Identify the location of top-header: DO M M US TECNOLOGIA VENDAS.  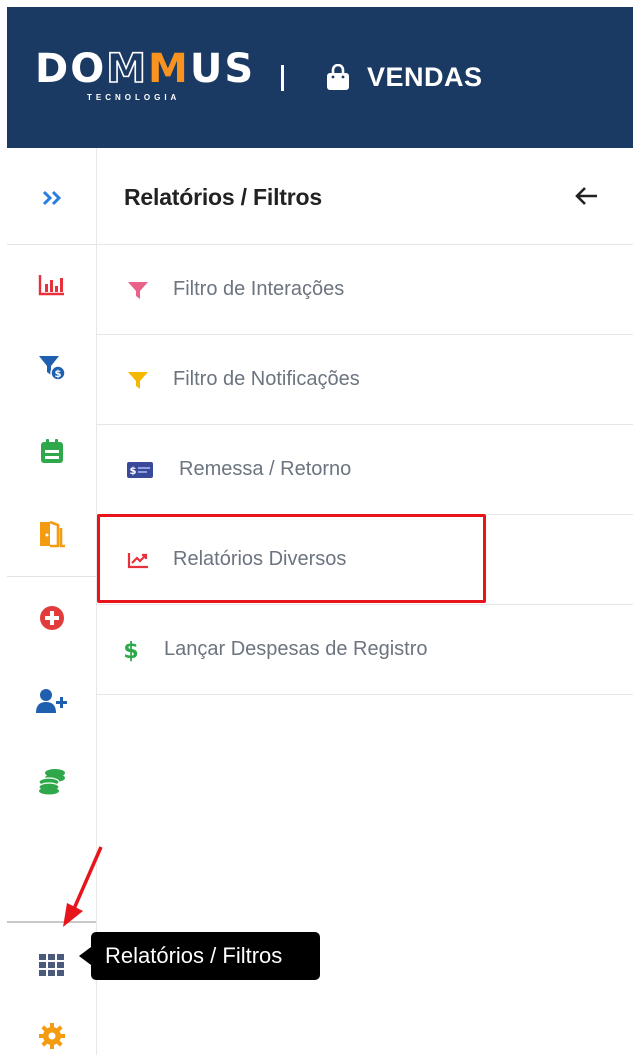
(320, 77).